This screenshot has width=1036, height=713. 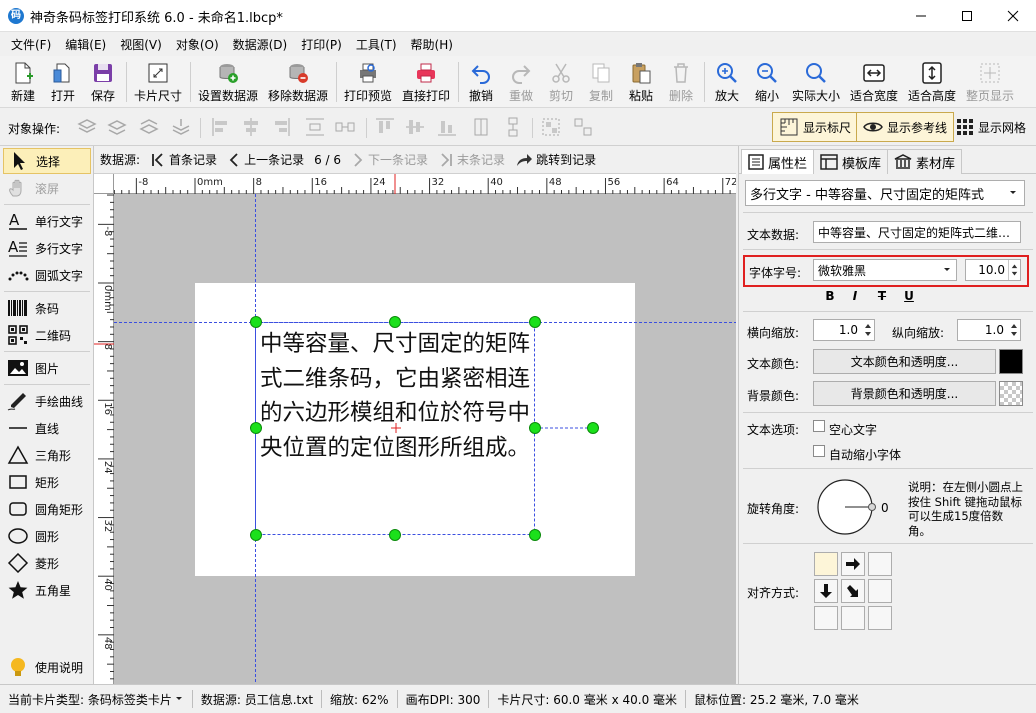 I want to click on align-middle-center-button, so click(x=853, y=591).